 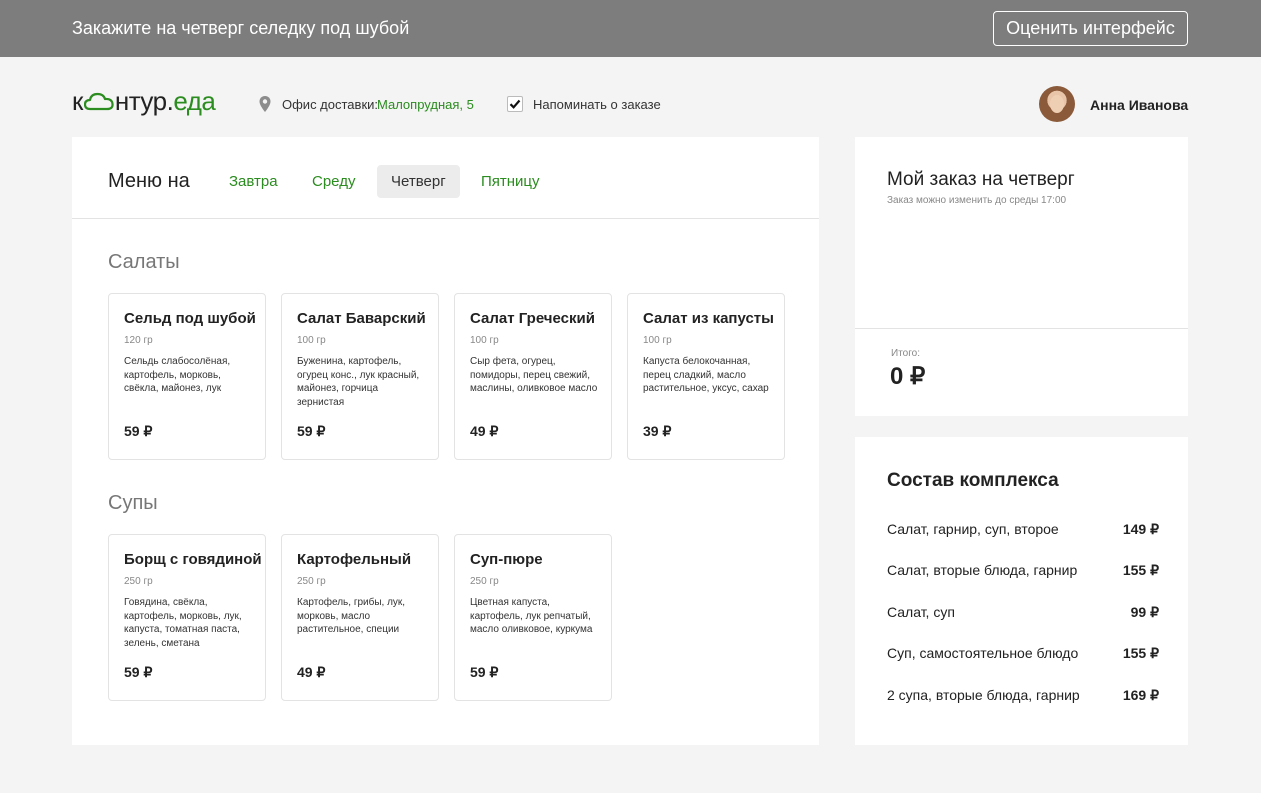 I want to click on combo-label: Салат, суп, so click(x=921, y=612).